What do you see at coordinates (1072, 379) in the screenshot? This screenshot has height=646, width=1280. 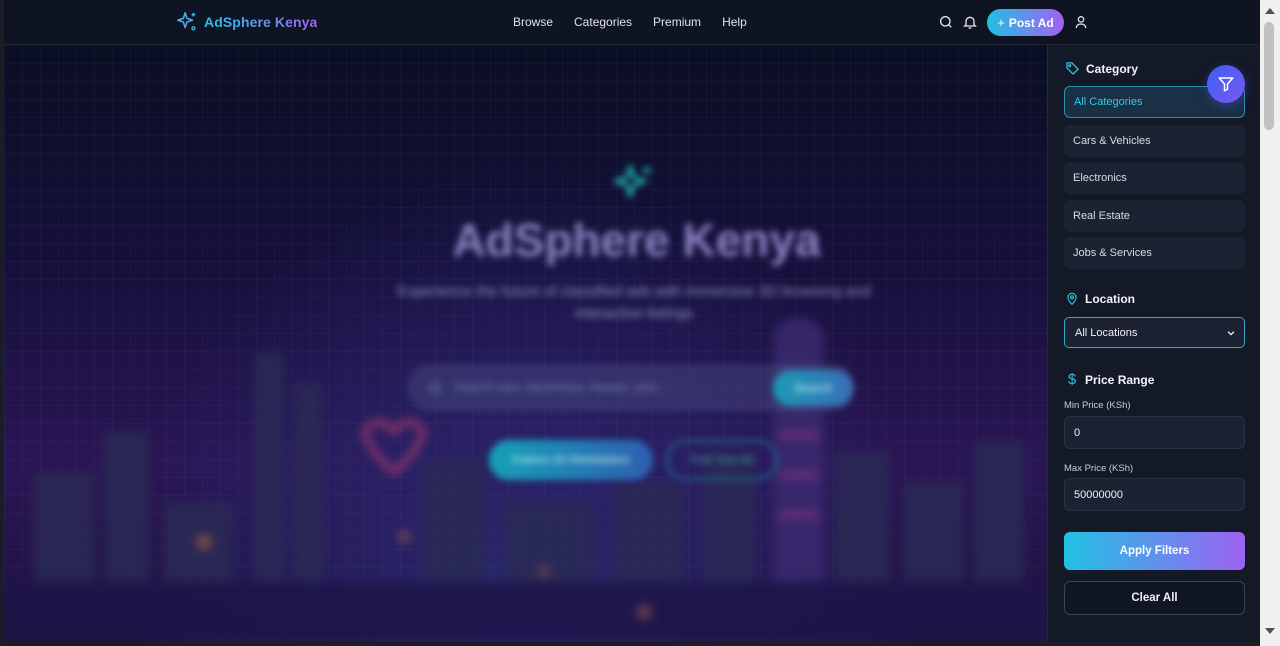 I see `dollar-icon: $` at bounding box center [1072, 379].